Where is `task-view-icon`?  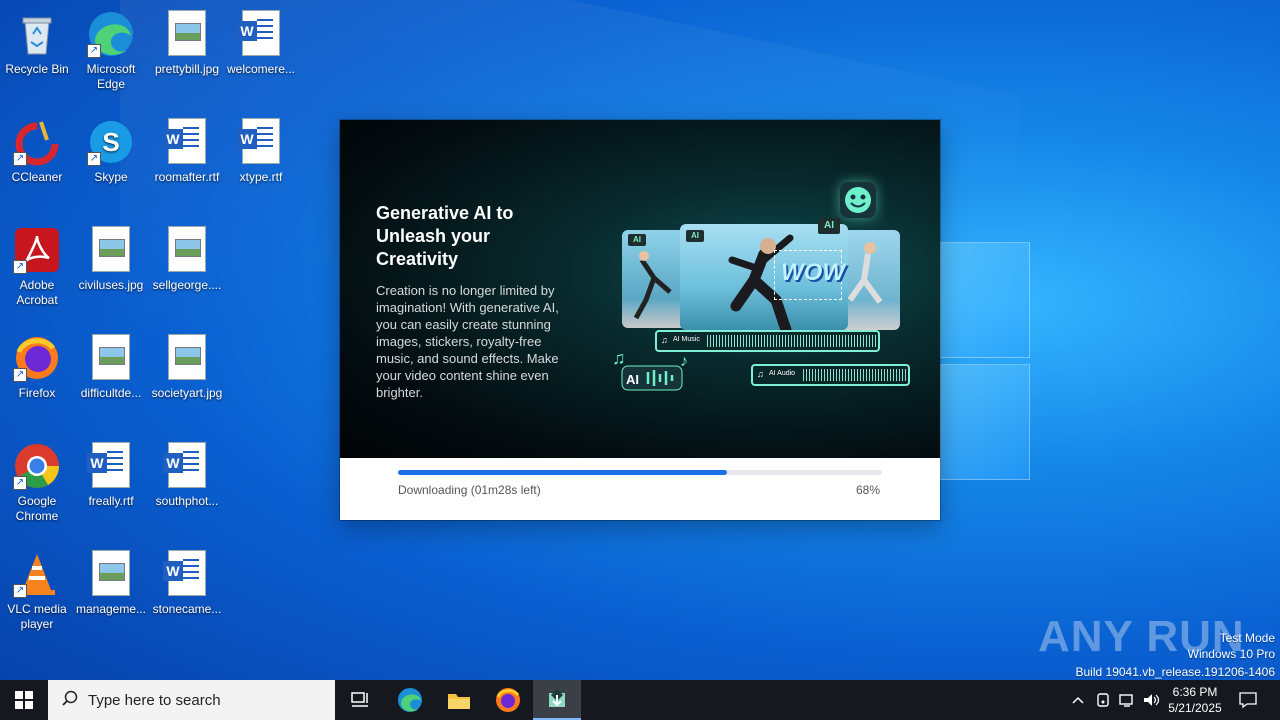 task-view-icon is located at coordinates (359, 699).